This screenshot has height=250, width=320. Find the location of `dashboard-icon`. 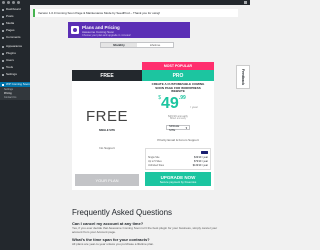

dashboard-icon is located at coordinates (3, 9).